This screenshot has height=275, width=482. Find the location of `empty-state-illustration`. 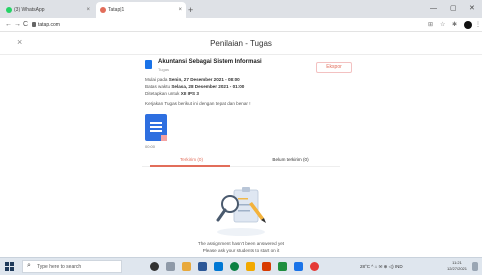

empty-state-illustration is located at coordinates (241, 211).